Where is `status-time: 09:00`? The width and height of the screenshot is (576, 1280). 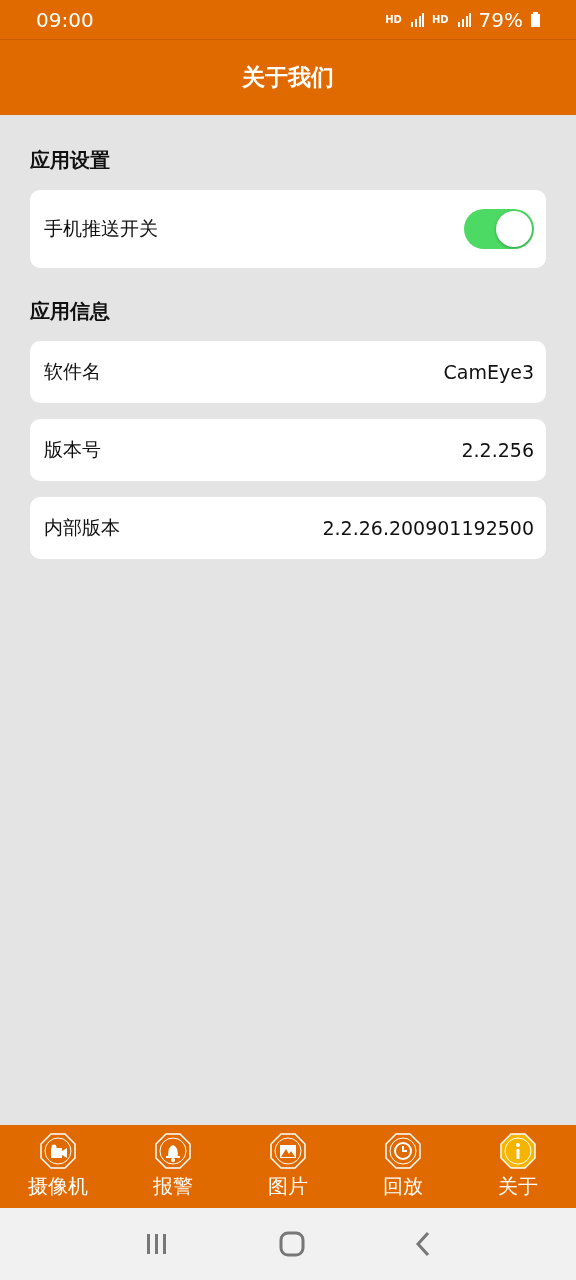
status-time: 09:00 is located at coordinates (65, 19).